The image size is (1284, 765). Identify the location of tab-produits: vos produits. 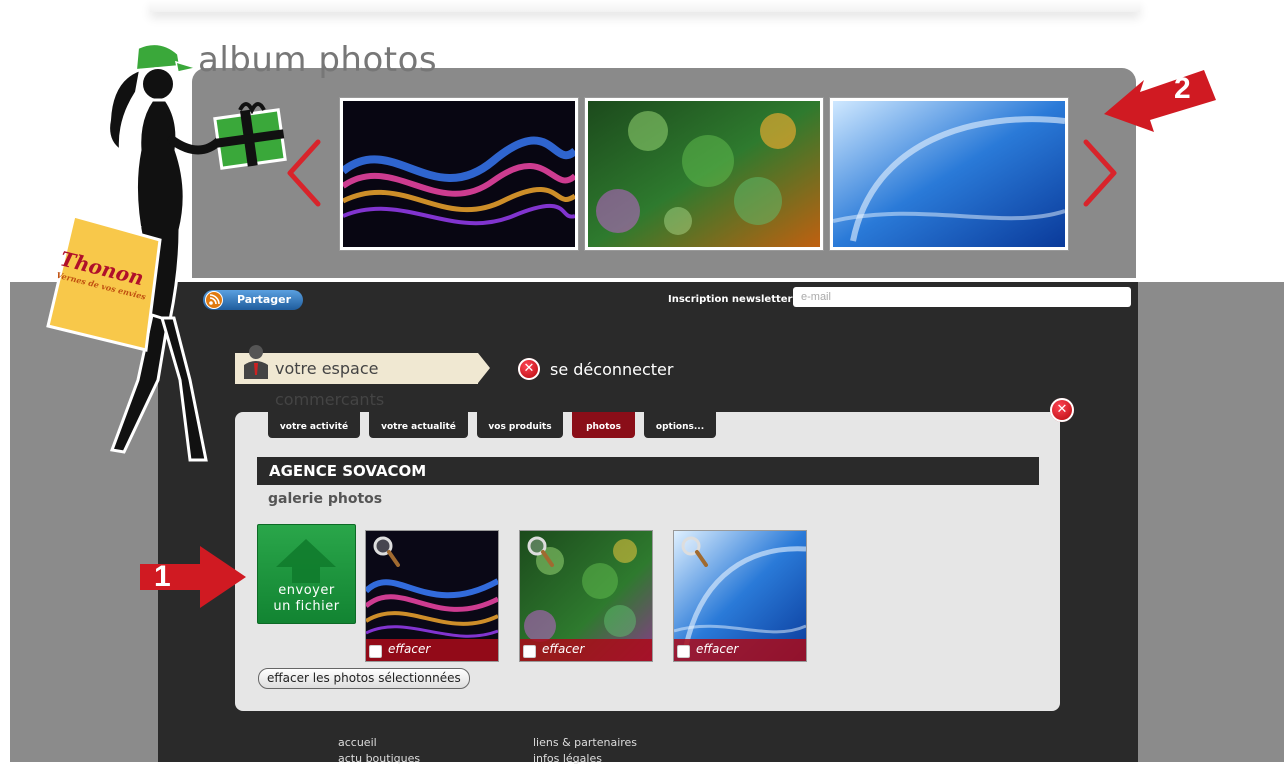
(520, 425).